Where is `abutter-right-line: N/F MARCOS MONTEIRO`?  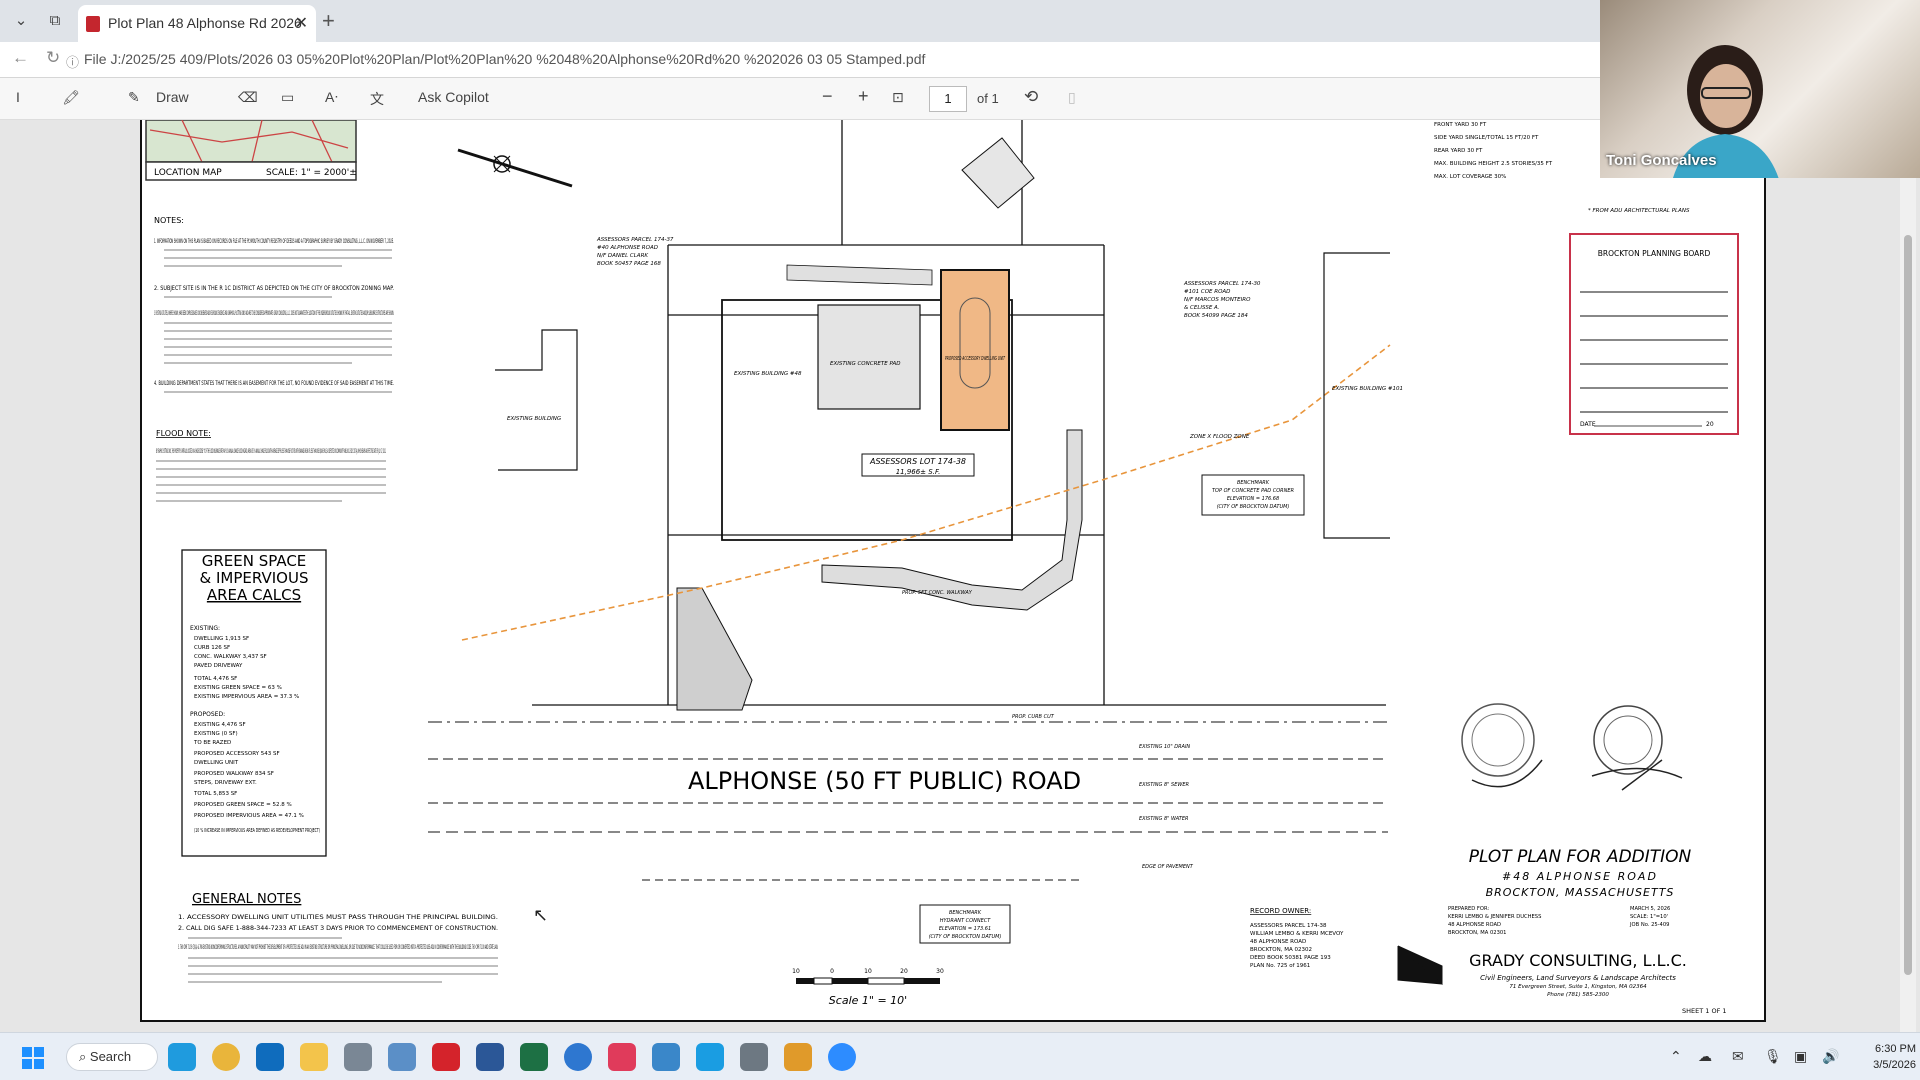
abutter-right-line: N/F MARCOS MONTEIRO is located at coordinates (1217, 300).